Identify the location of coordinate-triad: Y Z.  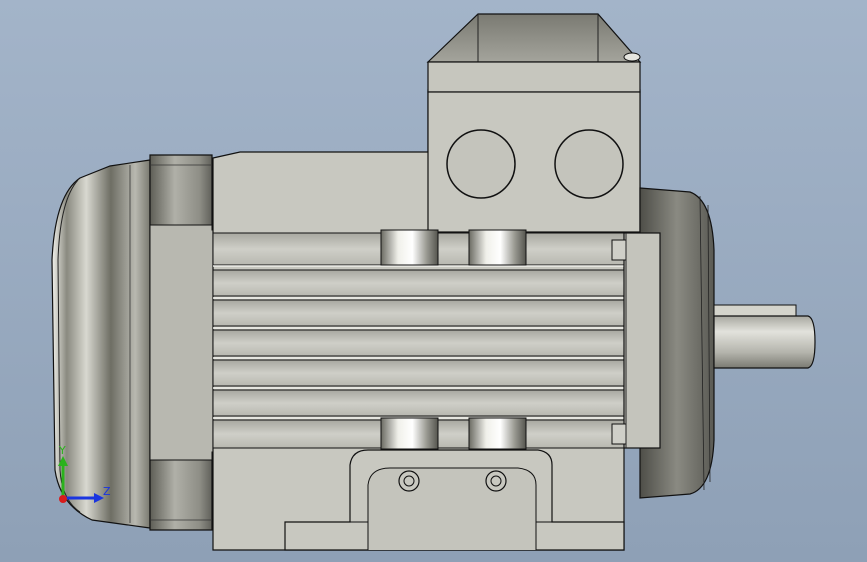
(84, 473).